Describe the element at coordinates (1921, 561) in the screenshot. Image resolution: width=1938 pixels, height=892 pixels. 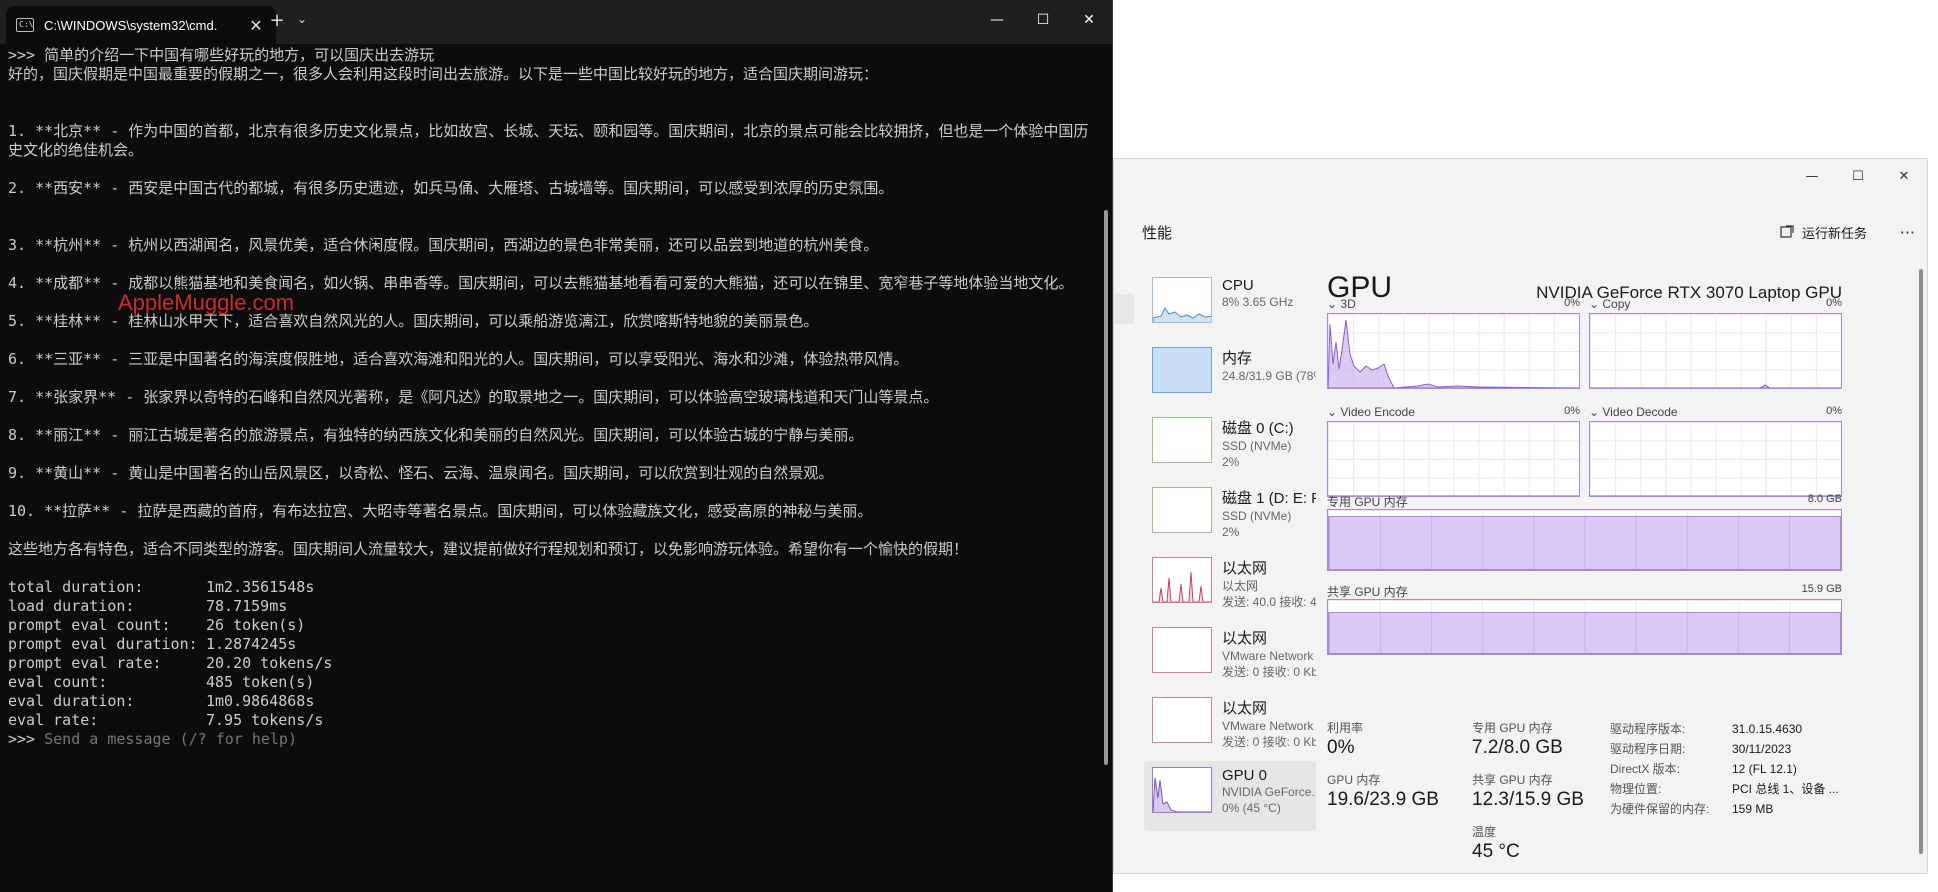
I see `tm-scrollbar` at that location.